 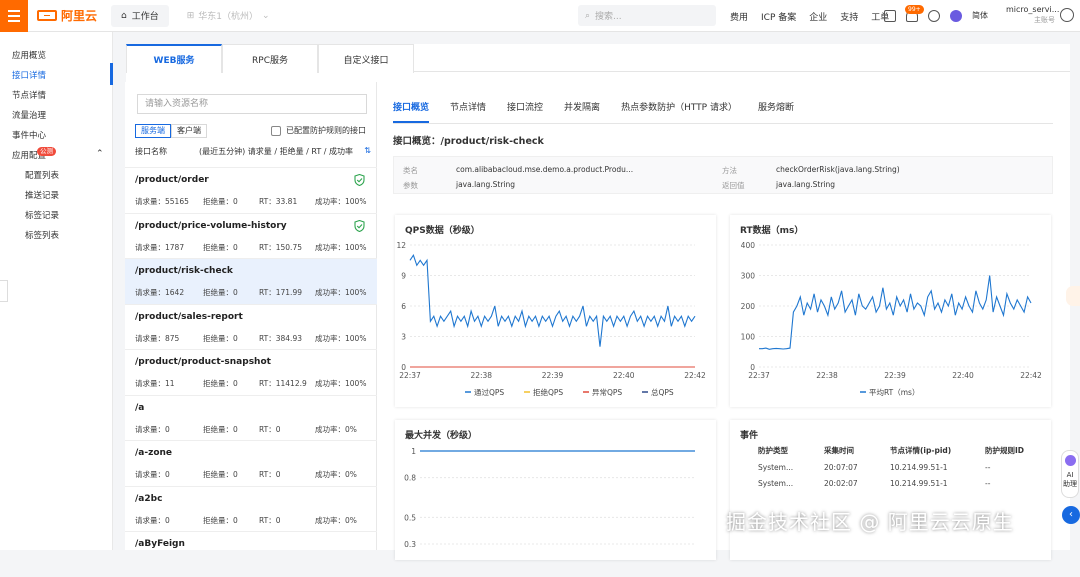 What do you see at coordinates (42, 176) in the screenshot?
I see `sidebar-sub-config-list: 配置列表` at bounding box center [42, 176].